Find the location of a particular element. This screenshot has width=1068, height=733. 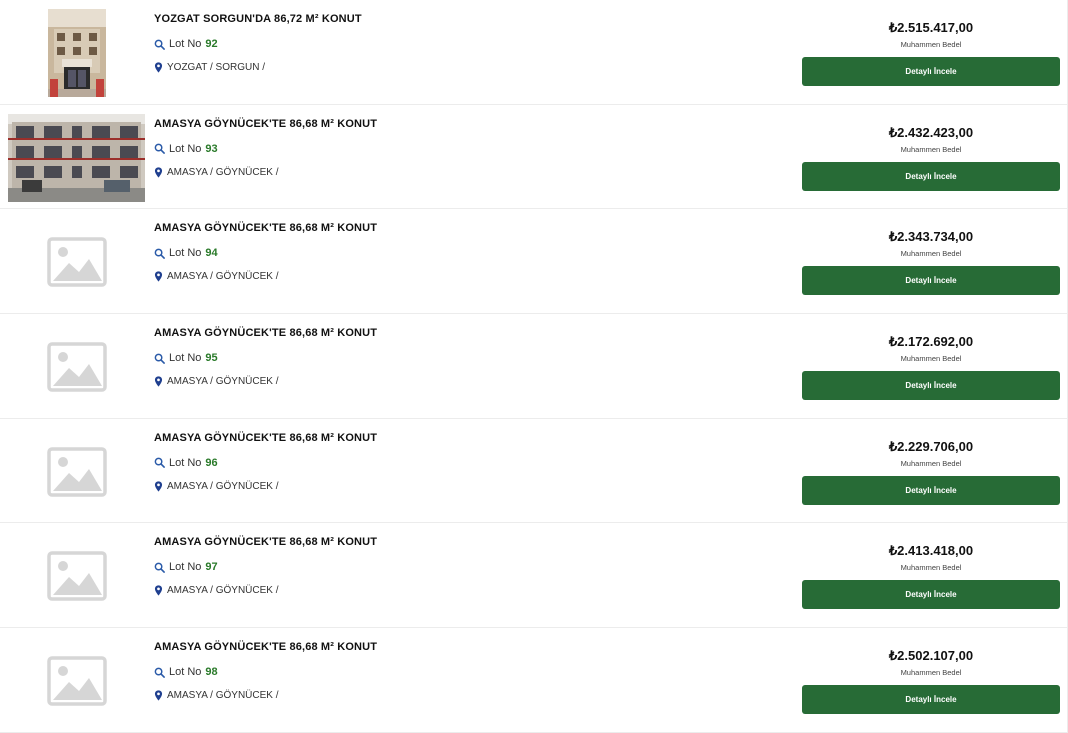

lot-row: Lot No 93 is located at coordinates (265, 149).